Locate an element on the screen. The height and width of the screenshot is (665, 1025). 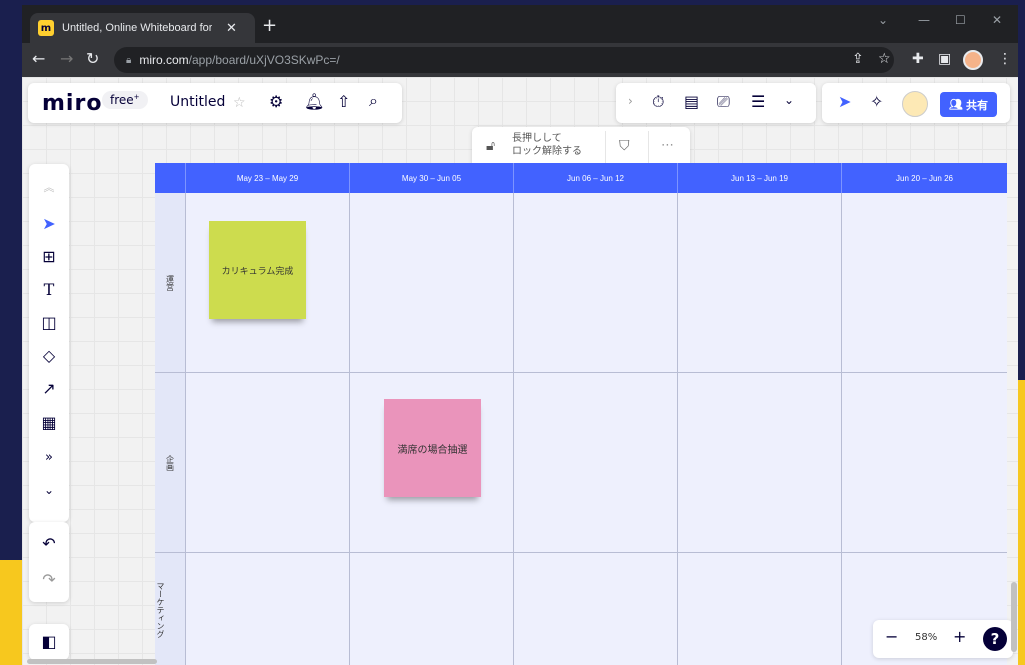
minimize-icon: — is located at coordinates (924, 20).